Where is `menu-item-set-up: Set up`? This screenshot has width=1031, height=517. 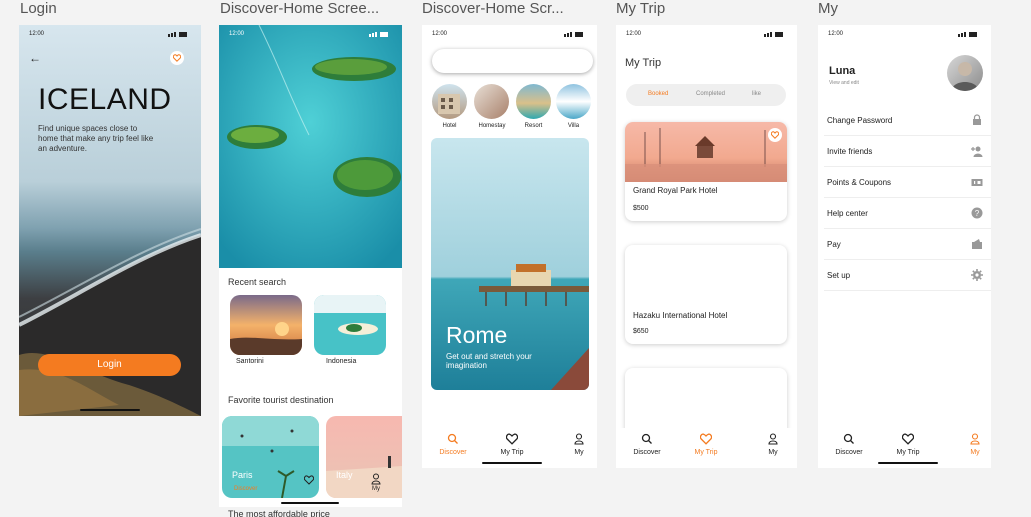
menu-item-set-up: Set up is located at coordinates (907, 275).